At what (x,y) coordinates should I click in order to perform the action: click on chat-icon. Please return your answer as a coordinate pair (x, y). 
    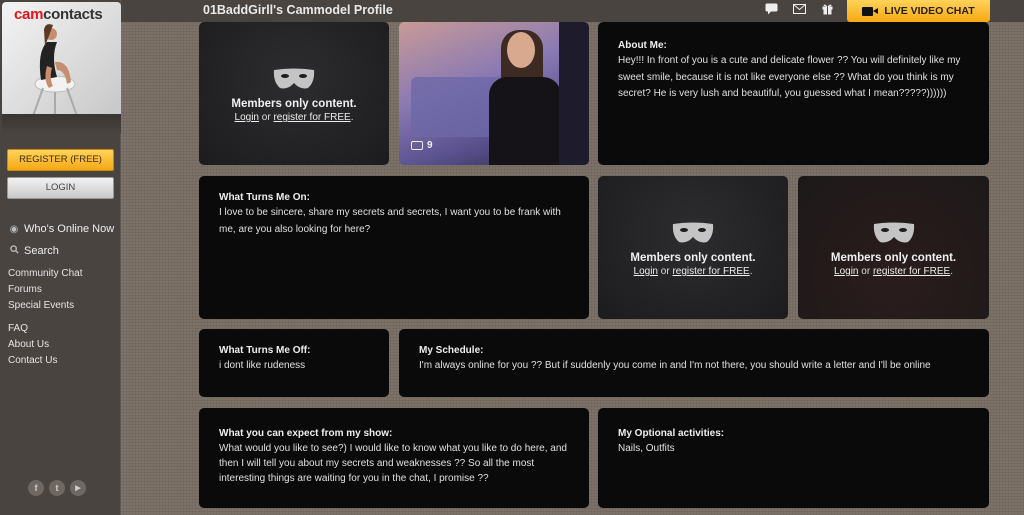
    Looking at the image, I should click on (771, 10).